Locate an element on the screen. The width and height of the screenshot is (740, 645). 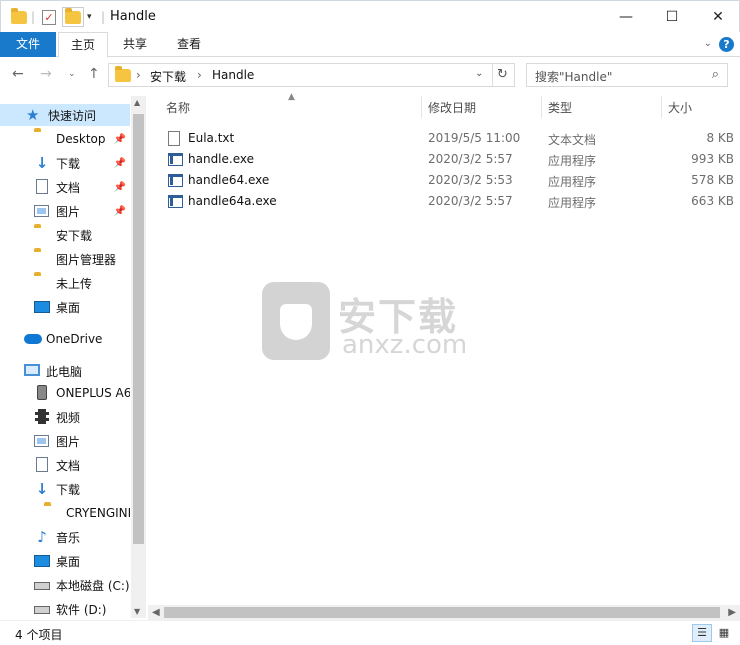
breadcrumb-handle: Handle is located at coordinates (233, 75).